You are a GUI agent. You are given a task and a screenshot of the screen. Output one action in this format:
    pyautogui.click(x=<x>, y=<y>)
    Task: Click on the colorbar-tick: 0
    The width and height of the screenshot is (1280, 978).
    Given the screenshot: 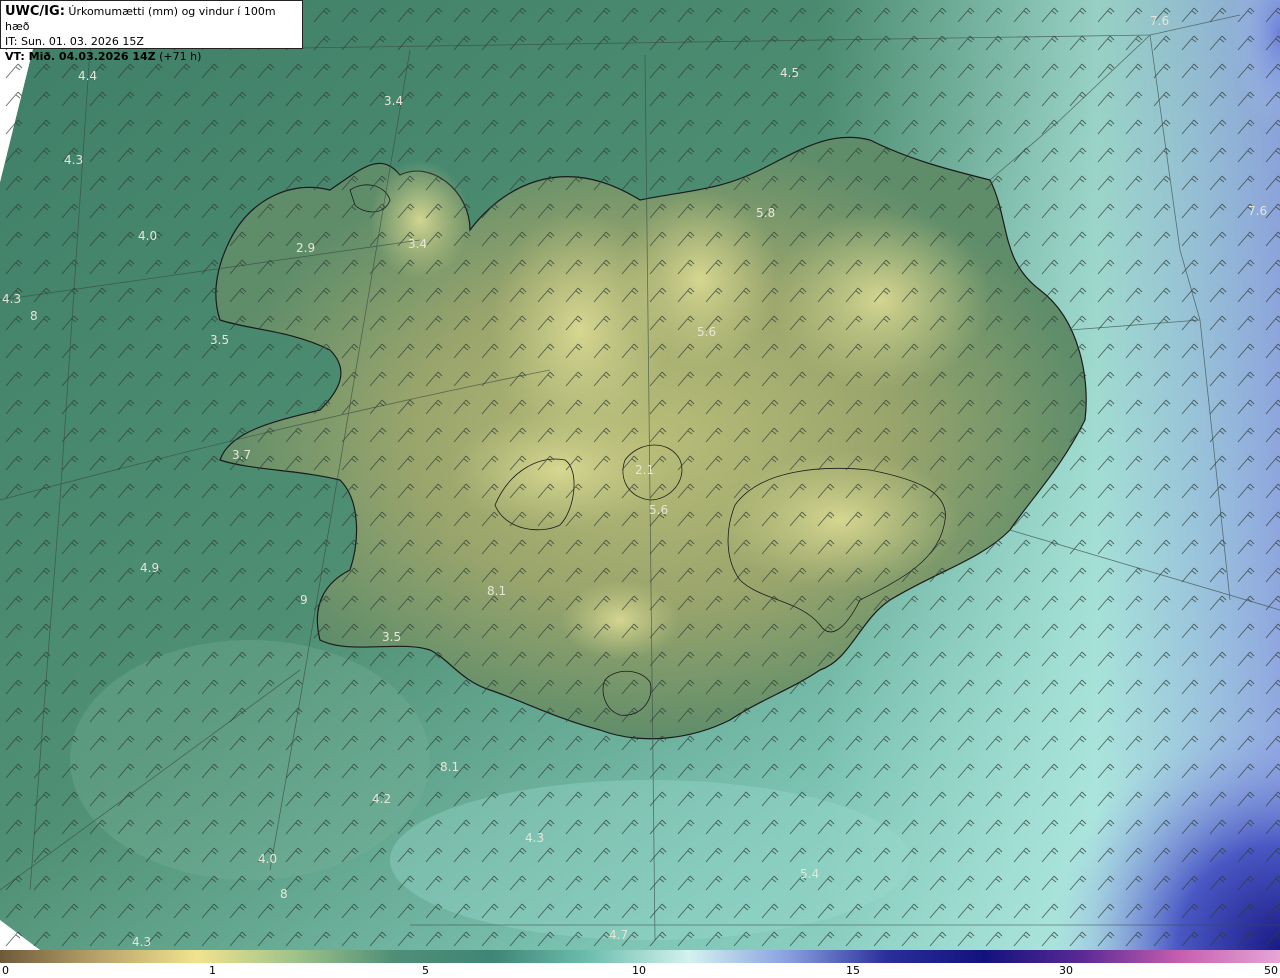 What is the action you would take?
    pyautogui.click(x=5, y=970)
    